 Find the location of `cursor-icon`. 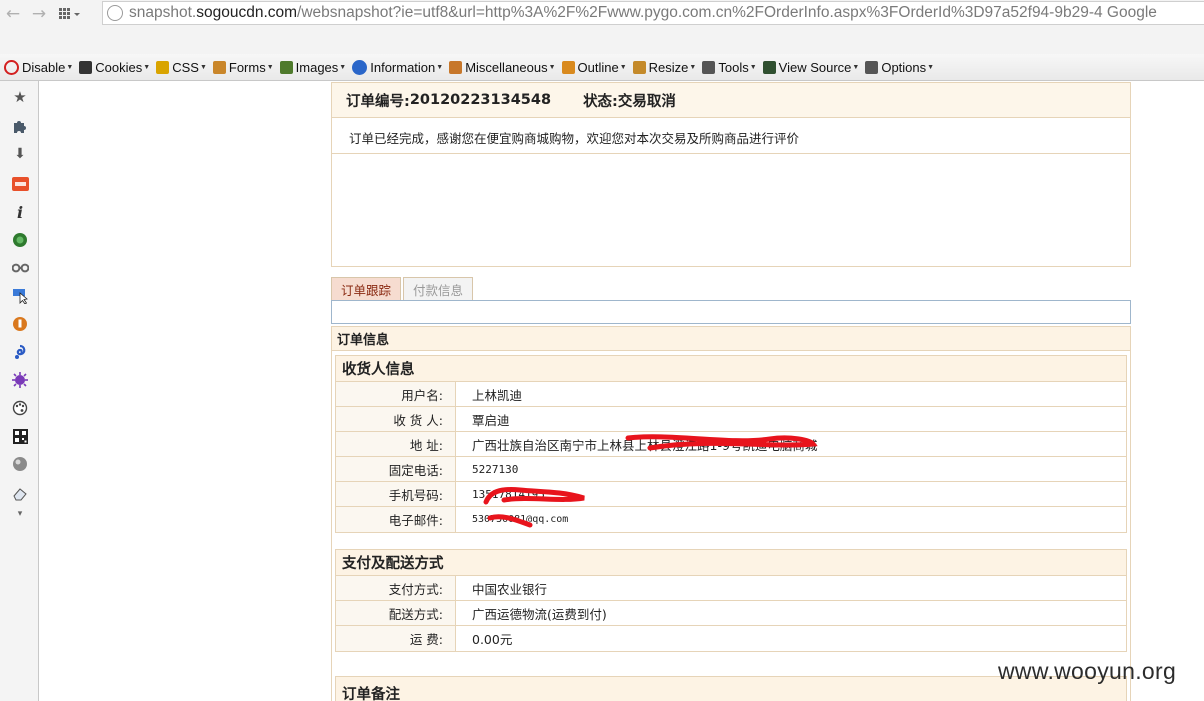

cursor-icon is located at coordinates (20, 296).